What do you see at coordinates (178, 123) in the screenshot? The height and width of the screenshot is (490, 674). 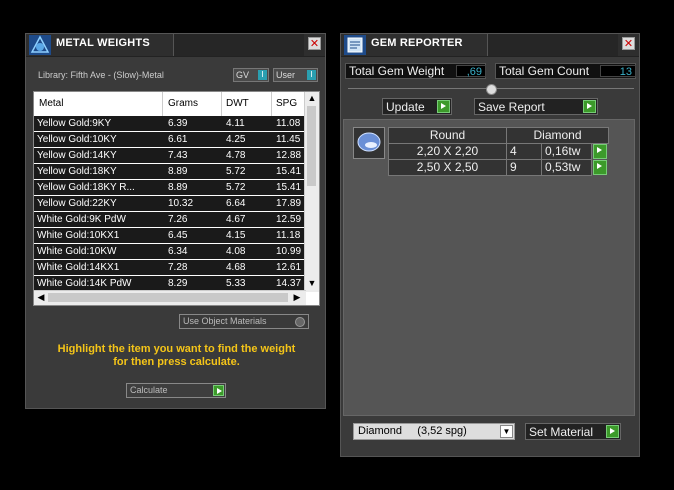 I see `cell-grams: 6.39` at bounding box center [178, 123].